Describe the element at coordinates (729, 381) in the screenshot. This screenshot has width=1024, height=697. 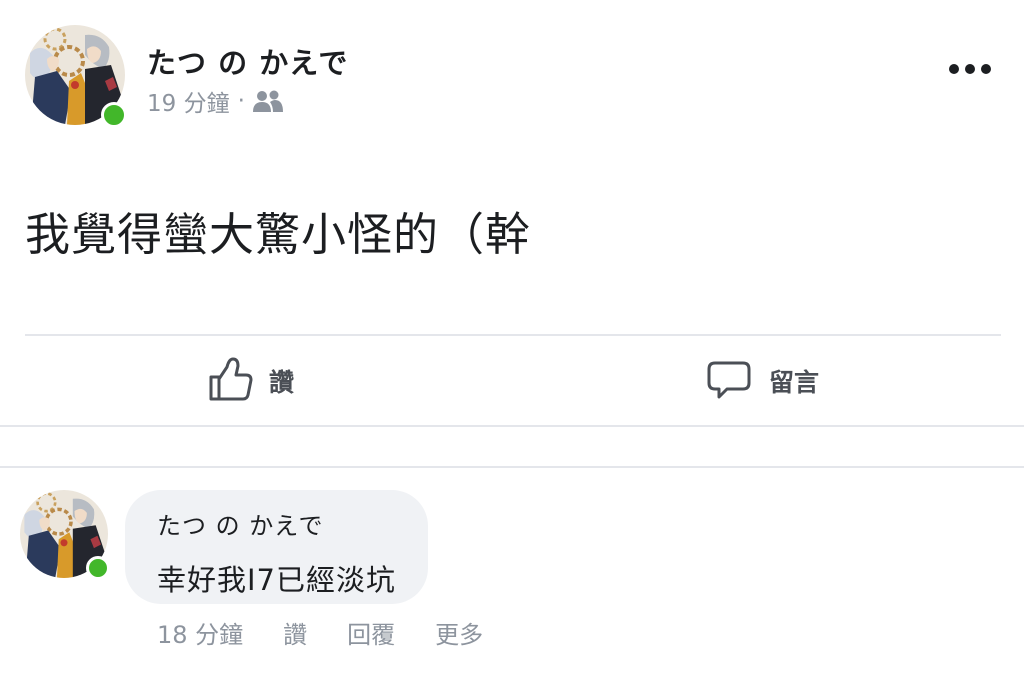
I see `comment-icon` at that location.